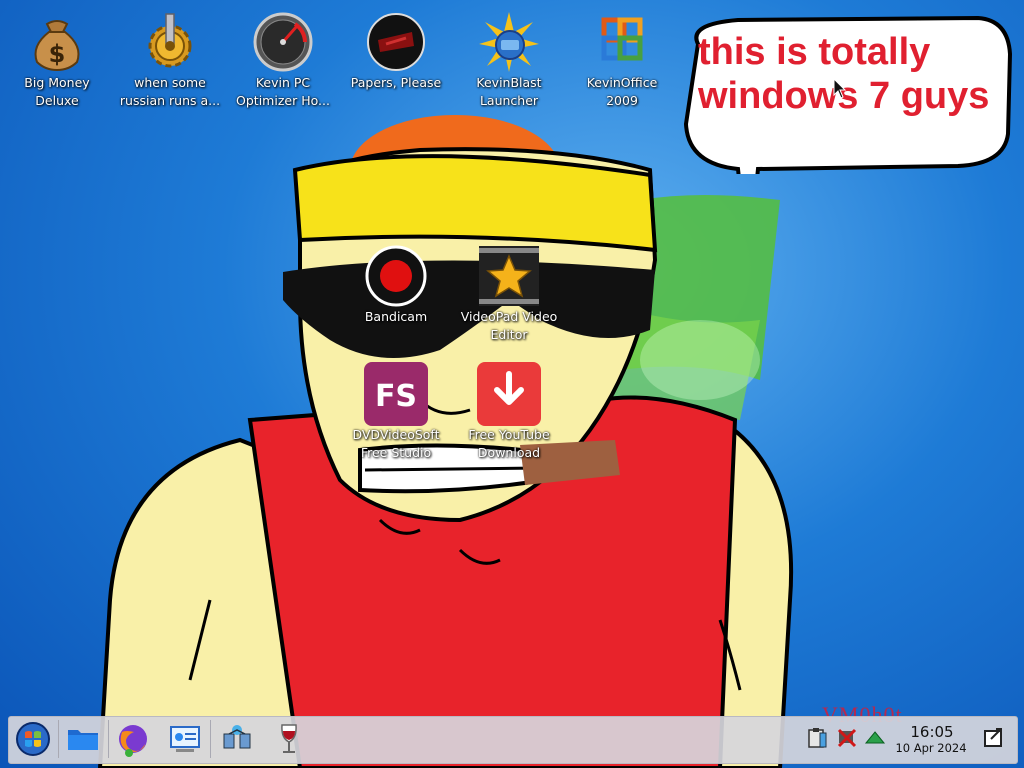 Image resolution: width=1024 pixels, height=768 pixels. What do you see at coordinates (185, 739) in the screenshot?
I see `control-panel-icon` at bounding box center [185, 739].